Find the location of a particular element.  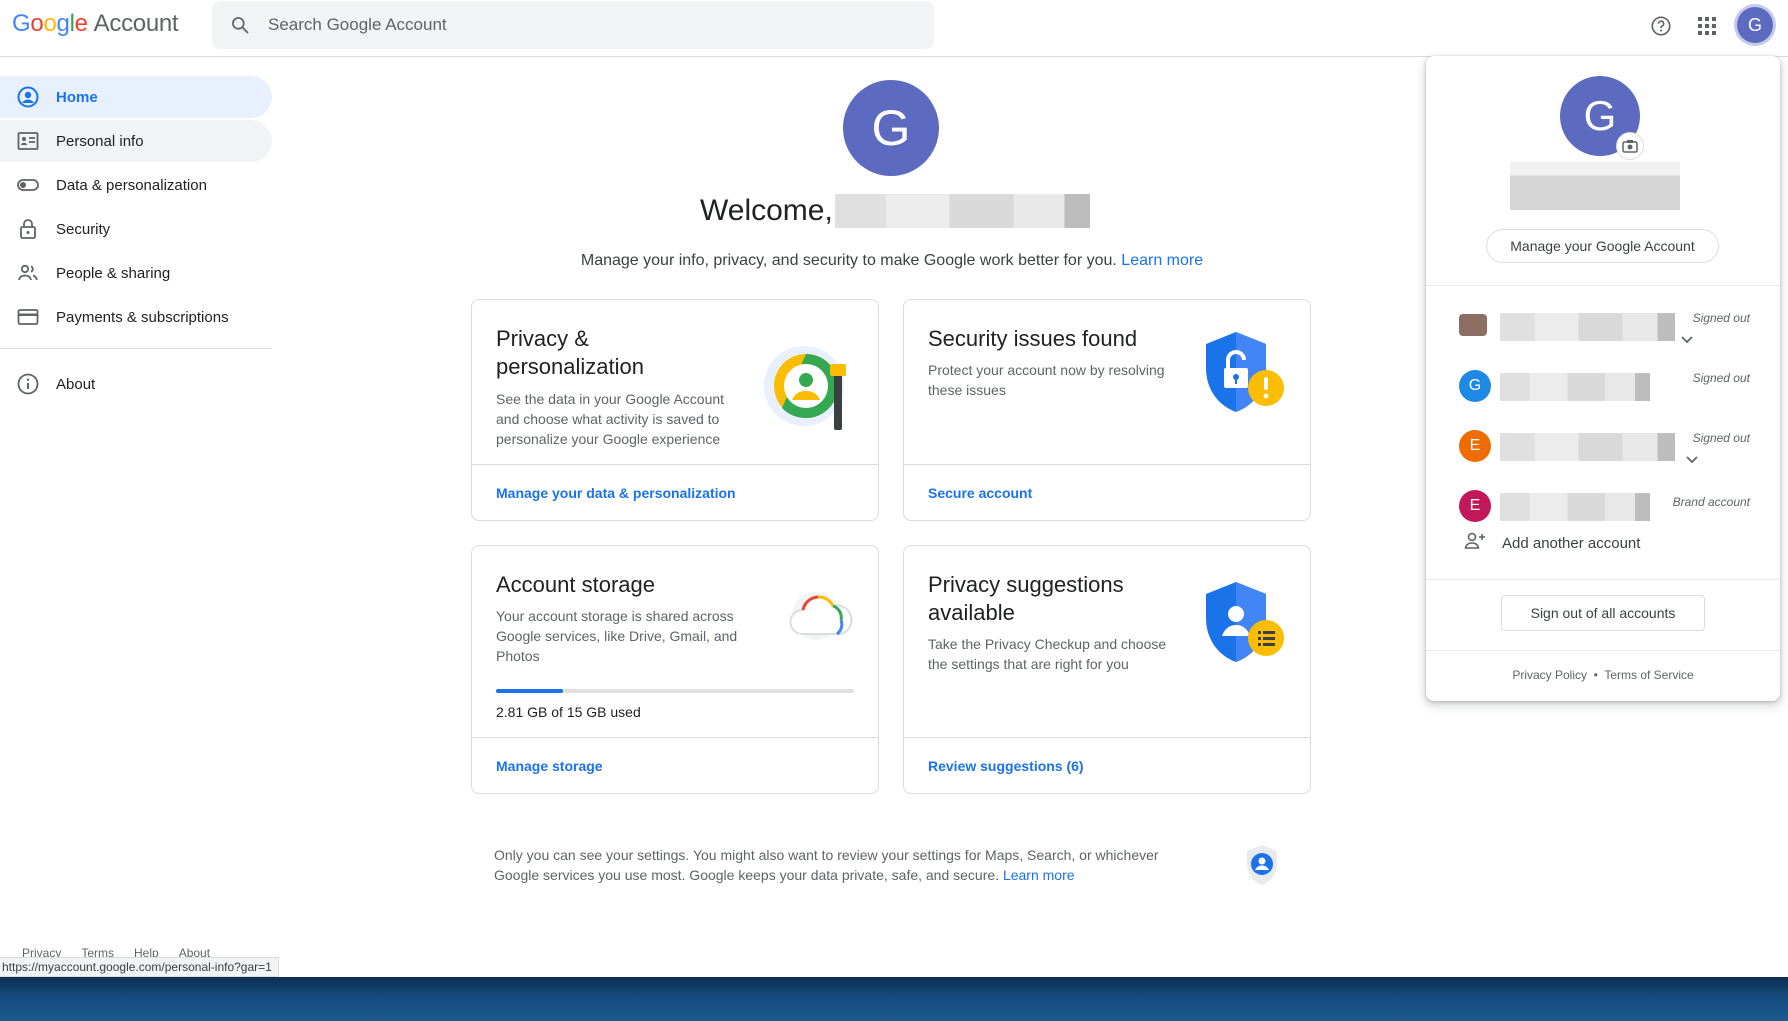

account-photo-avatar is located at coordinates (1473, 325).